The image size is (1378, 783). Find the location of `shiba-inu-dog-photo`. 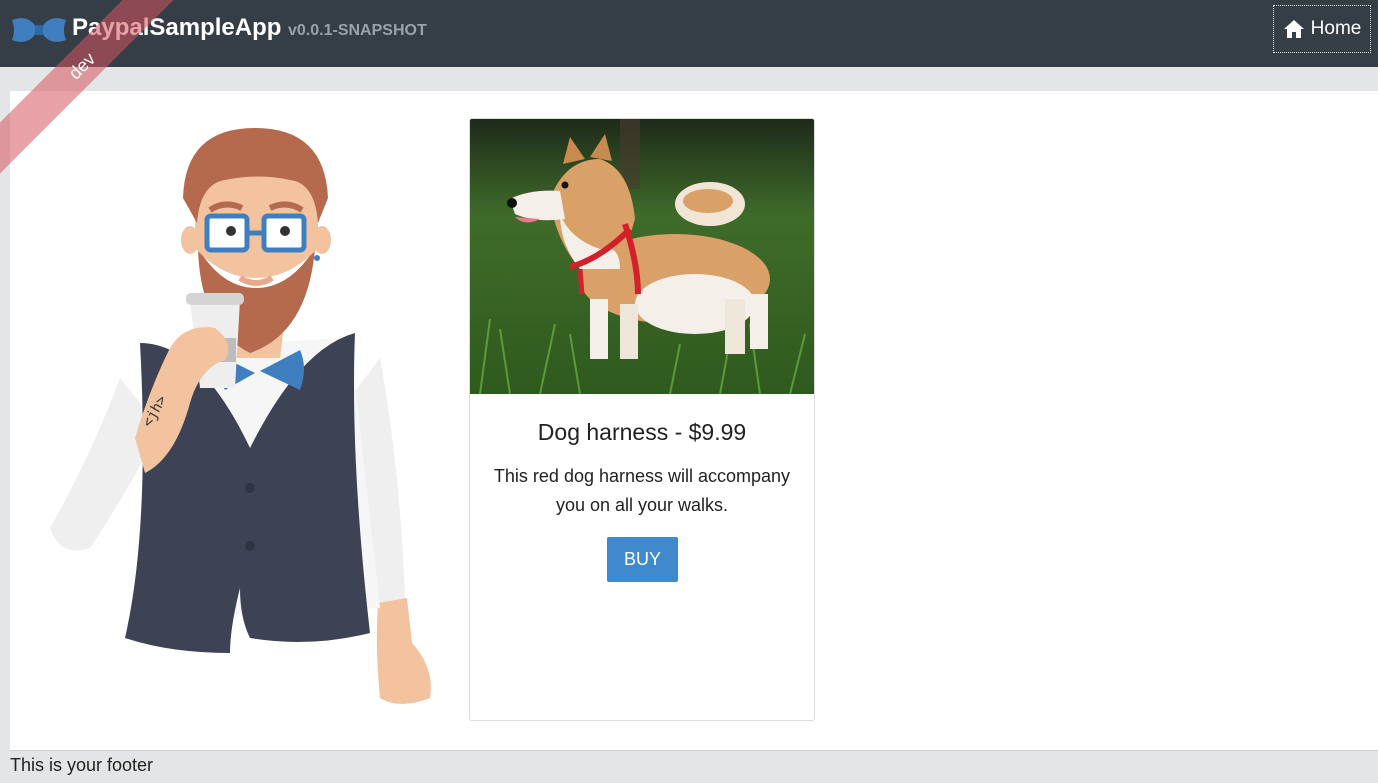

shiba-inu-dog-photo is located at coordinates (642, 256).